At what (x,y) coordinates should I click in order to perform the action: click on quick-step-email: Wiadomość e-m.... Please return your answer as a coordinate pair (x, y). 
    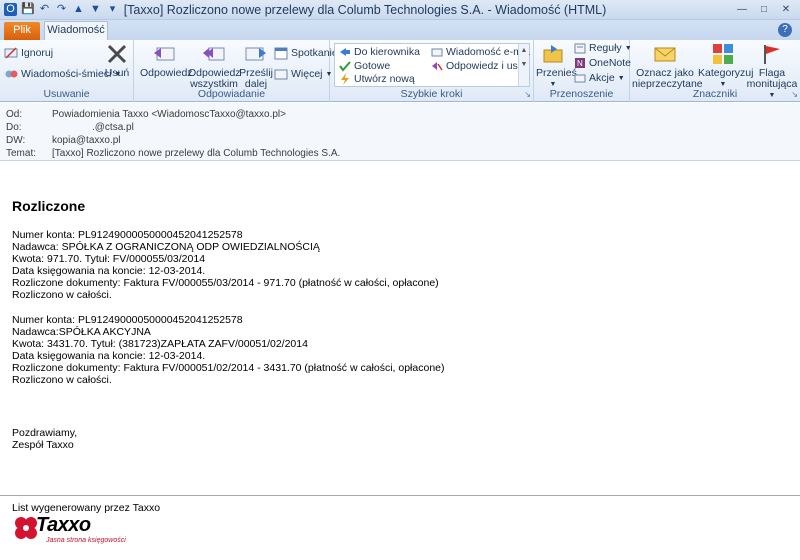
    Looking at the image, I should click on (481, 52).